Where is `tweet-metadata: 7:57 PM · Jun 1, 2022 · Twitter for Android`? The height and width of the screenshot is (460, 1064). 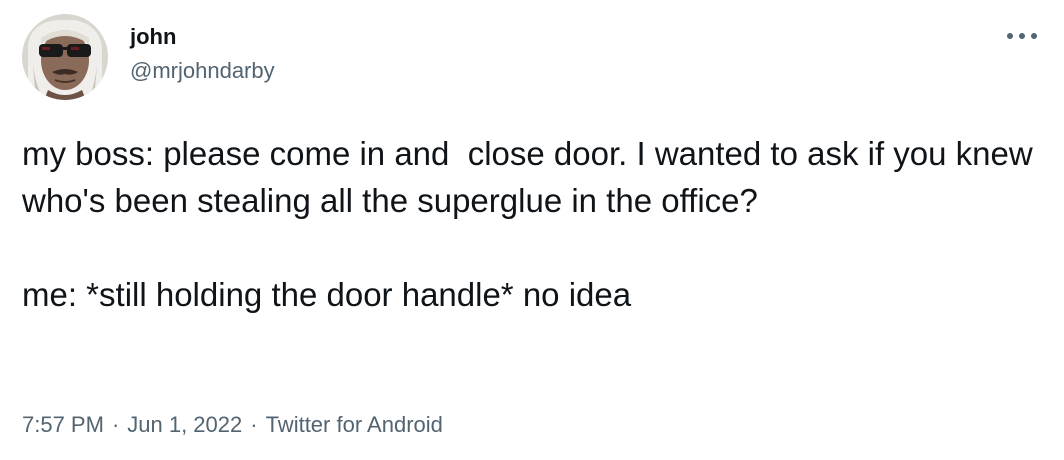
tweet-metadata: 7:57 PM · Jun 1, 2022 · Twitter for Android is located at coordinates (232, 425).